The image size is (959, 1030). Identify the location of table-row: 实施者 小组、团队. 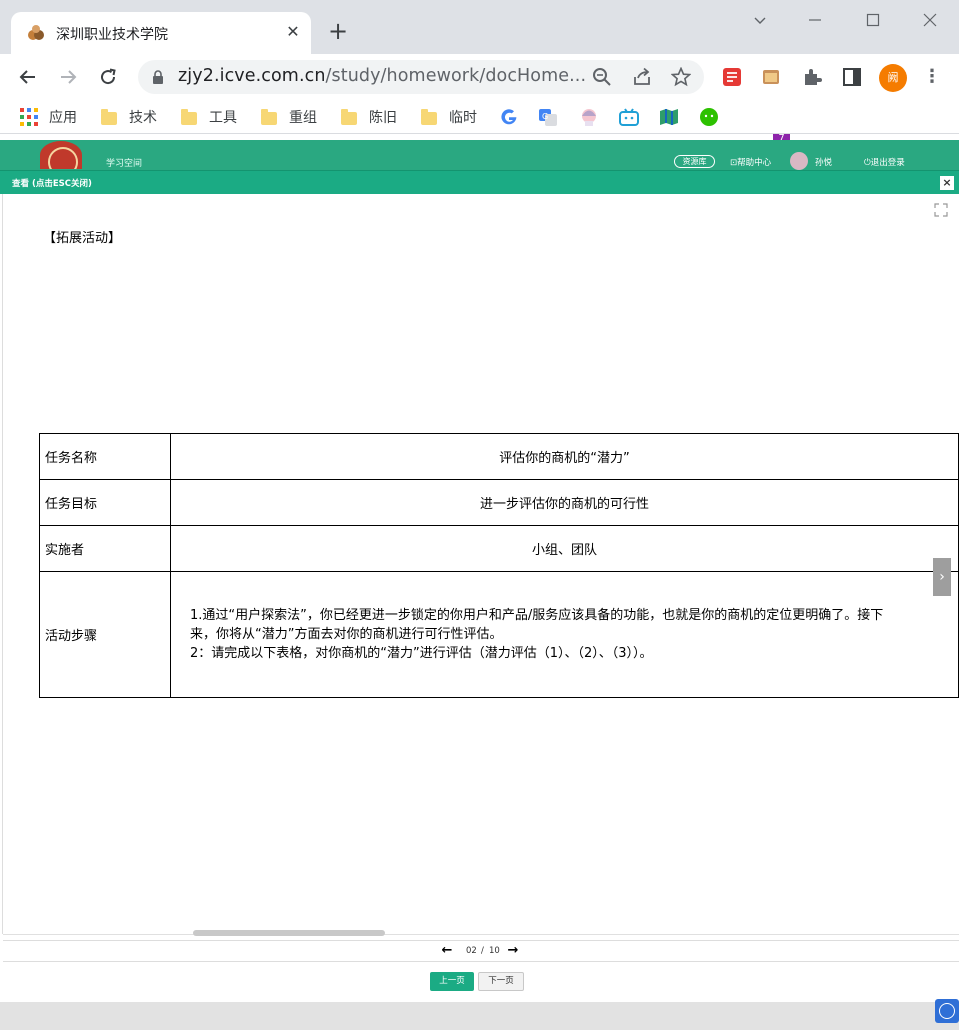
(499, 548).